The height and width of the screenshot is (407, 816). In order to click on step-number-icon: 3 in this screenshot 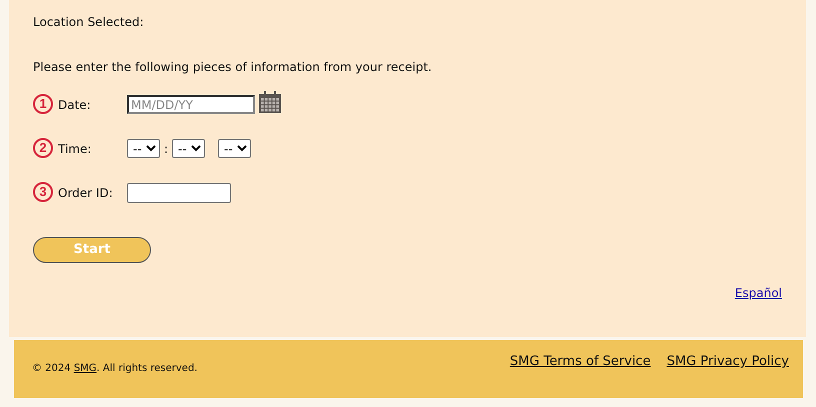, I will do `click(43, 192)`.